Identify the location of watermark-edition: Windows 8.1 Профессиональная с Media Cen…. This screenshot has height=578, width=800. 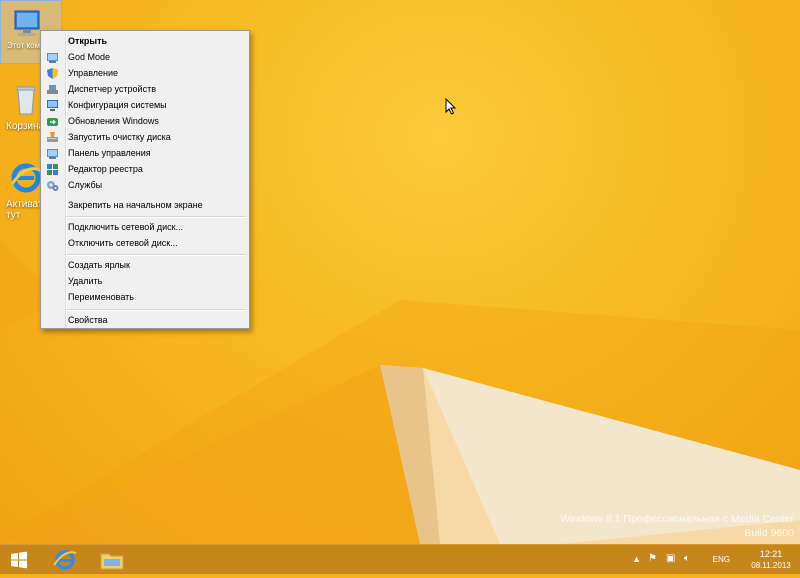
(677, 519).